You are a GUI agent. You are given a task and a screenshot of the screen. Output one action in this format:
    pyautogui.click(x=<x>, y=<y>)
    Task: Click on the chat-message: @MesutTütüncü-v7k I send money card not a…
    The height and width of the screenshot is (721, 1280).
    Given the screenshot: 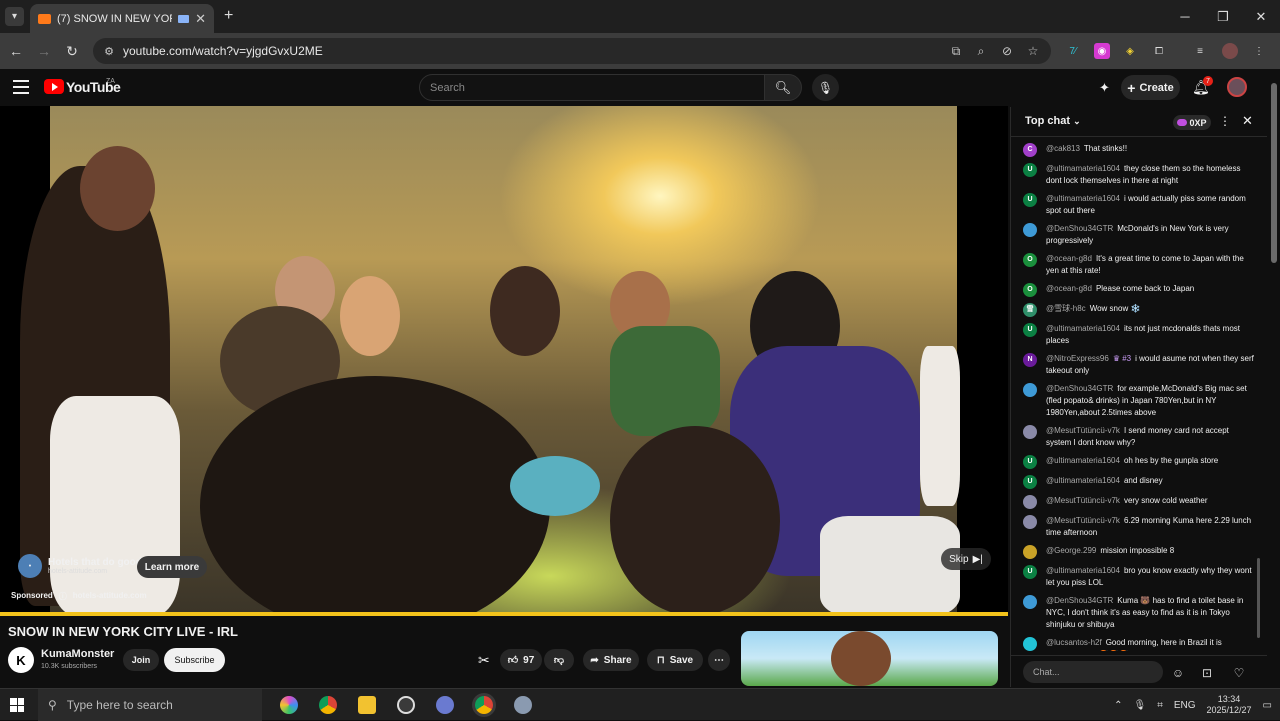 What is the action you would take?
    pyautogui.click(x=1139, y=437)
    